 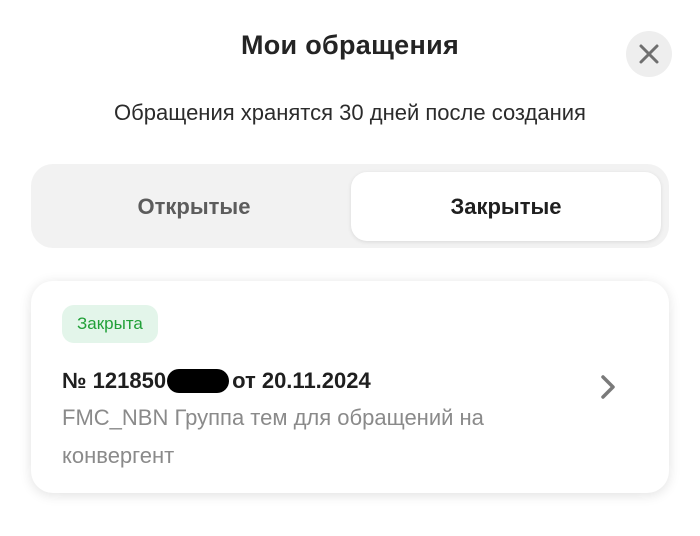 I want to click on request-number: № 121850, so click(x=114, y=380).